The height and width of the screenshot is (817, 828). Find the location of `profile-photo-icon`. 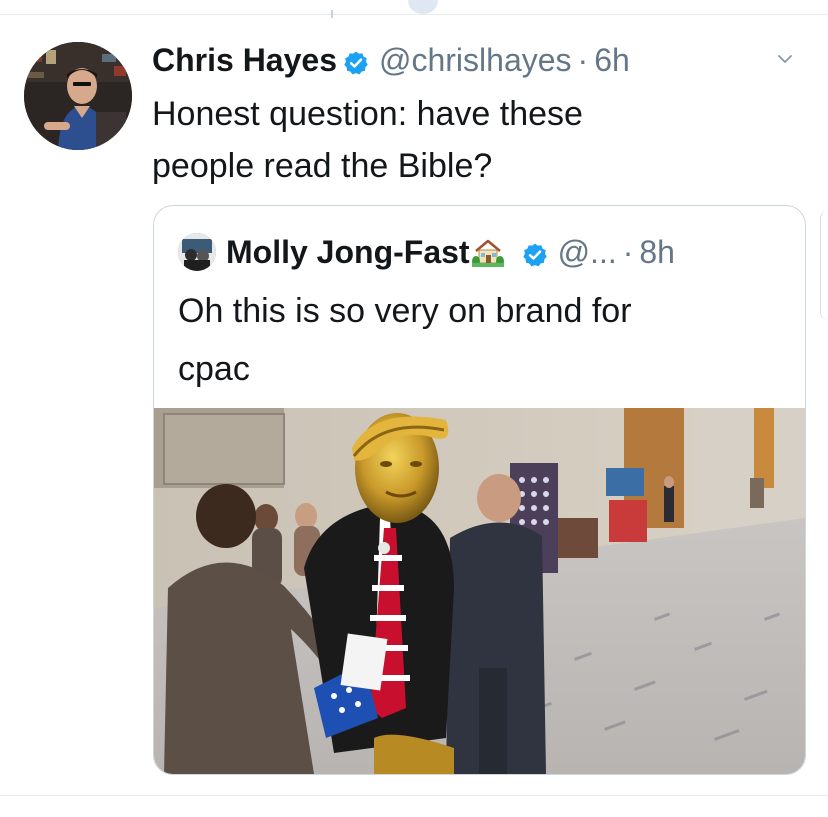

profile-photo-icon is located at coordinates (78, 96).